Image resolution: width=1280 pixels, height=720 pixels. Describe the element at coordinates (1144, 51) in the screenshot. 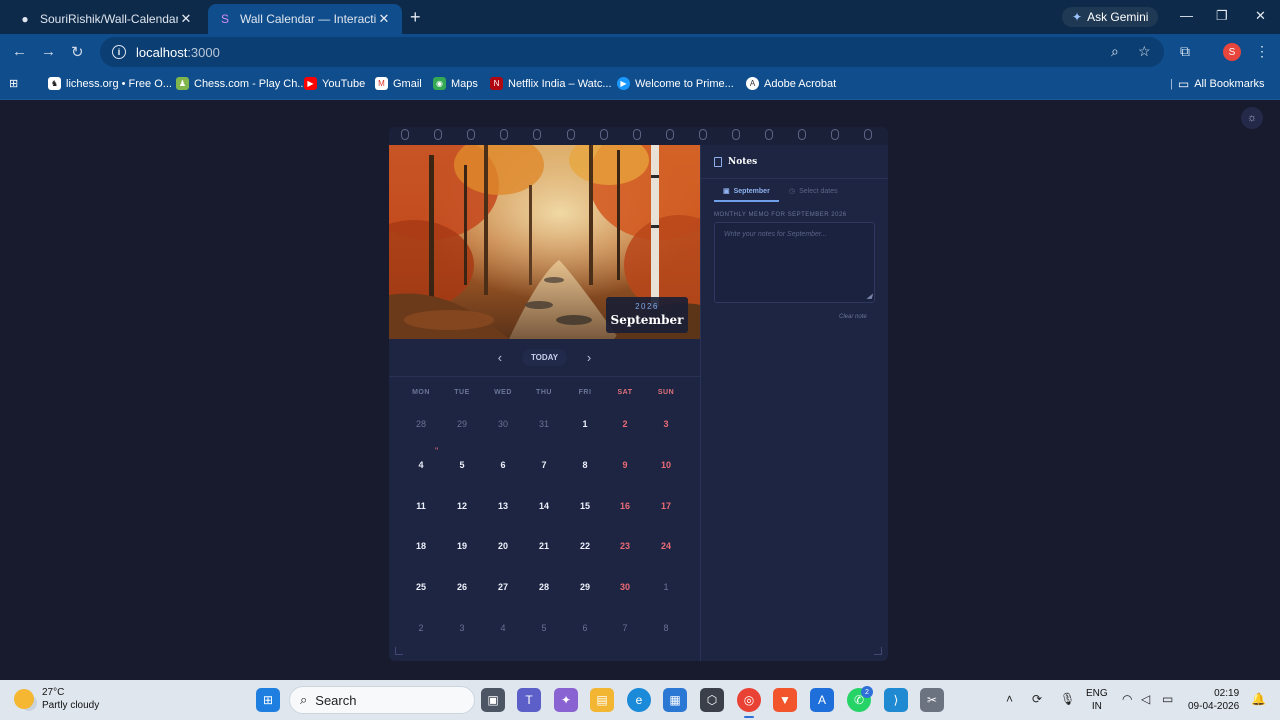

I see `bookmark-star-icon: ☆` at that location.